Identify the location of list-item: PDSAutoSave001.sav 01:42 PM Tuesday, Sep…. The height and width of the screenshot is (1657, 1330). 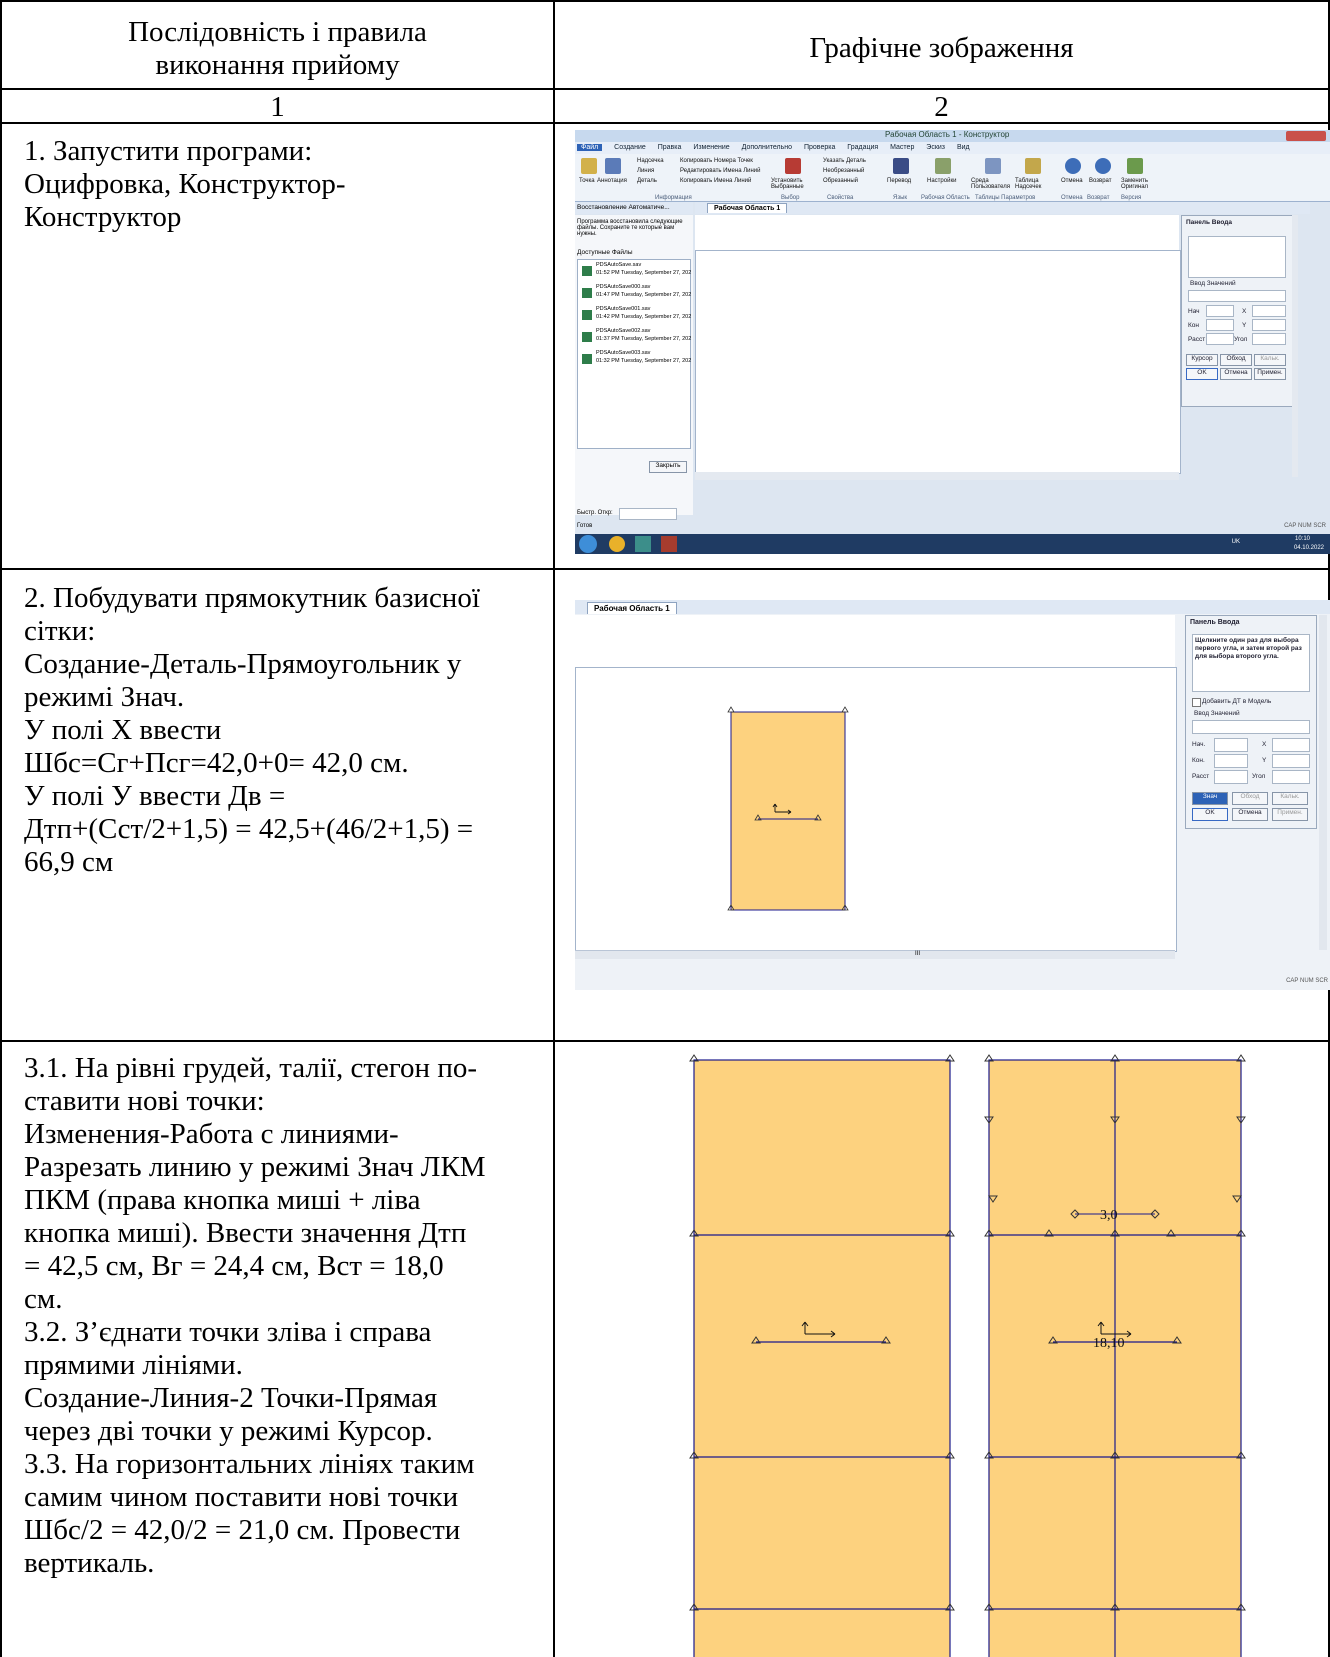
(636, 316).